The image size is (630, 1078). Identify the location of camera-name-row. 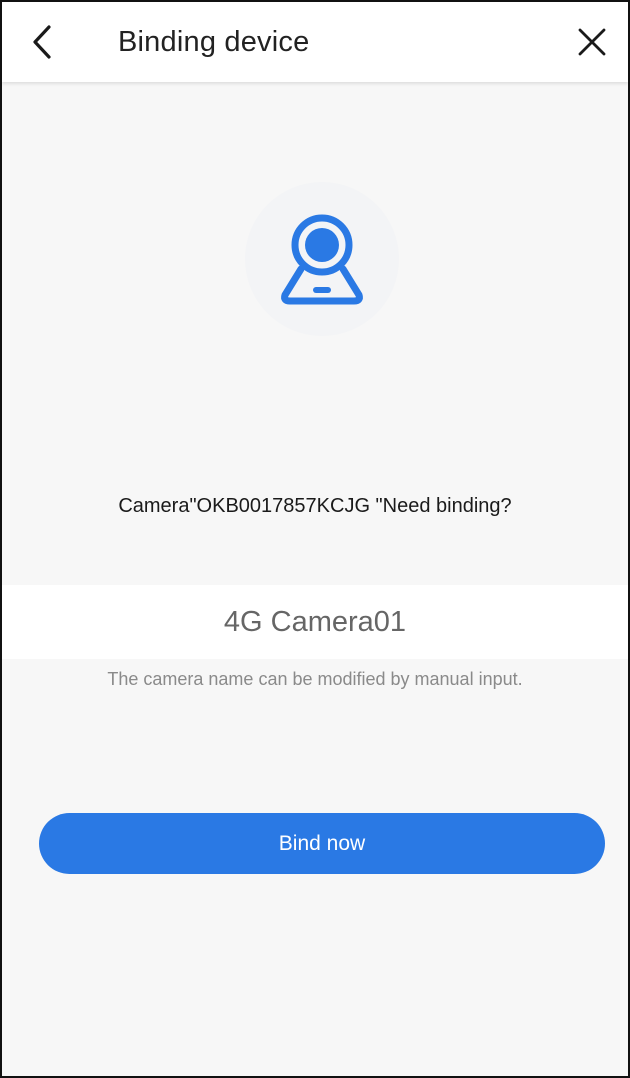
(315, 622).